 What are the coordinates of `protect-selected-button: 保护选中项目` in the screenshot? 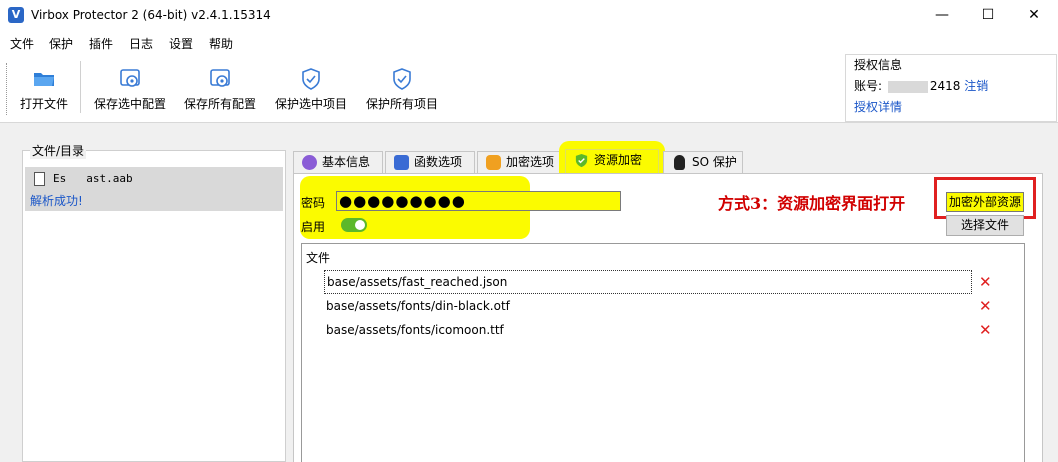 It's located at (311, 92).